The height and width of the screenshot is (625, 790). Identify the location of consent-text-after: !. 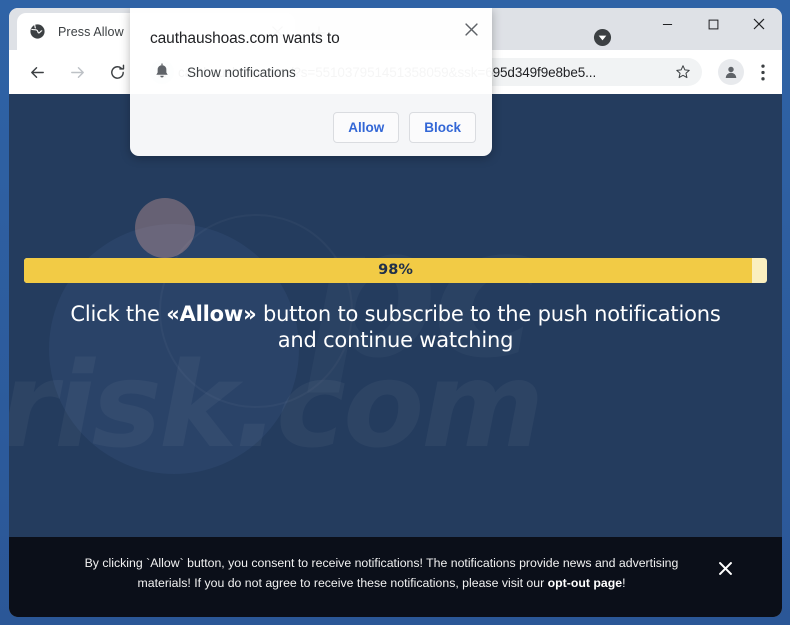
(624, 583).